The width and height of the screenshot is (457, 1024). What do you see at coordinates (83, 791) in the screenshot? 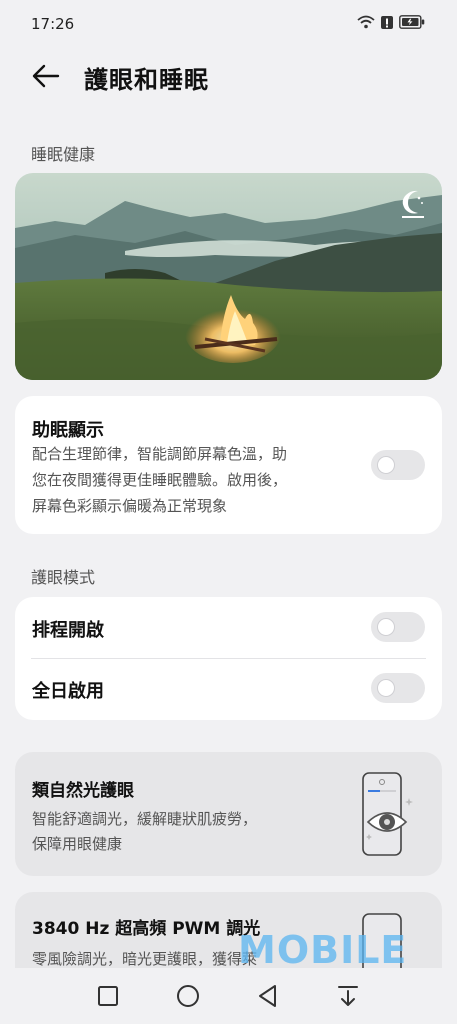
I see `natural-light-title: 類自然光護眼` at bounding box center [83, 791].